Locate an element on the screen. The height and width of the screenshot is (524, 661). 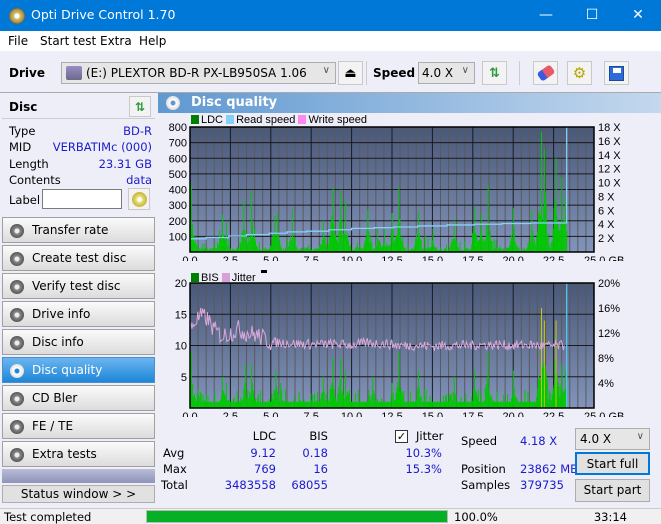
disc-type-value: BD-R is located at coordinates (137, 131).